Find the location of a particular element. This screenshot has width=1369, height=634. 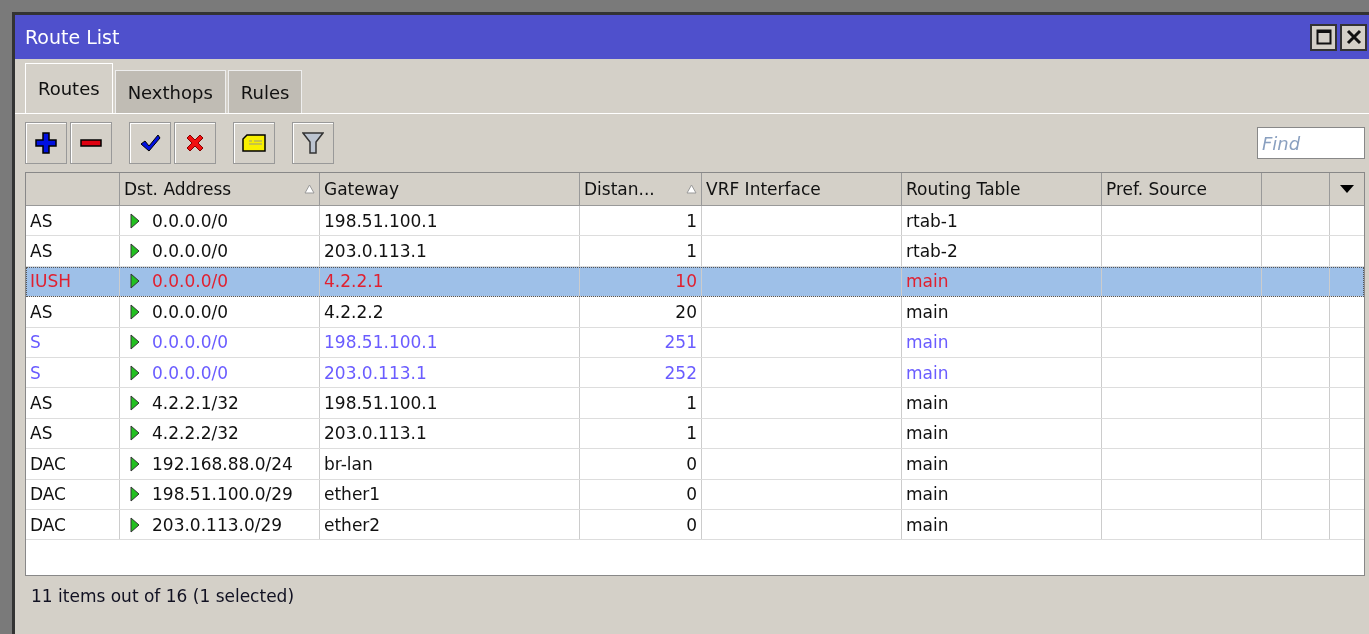

column-header: VRF Interface is located at coordinates (802, 189).